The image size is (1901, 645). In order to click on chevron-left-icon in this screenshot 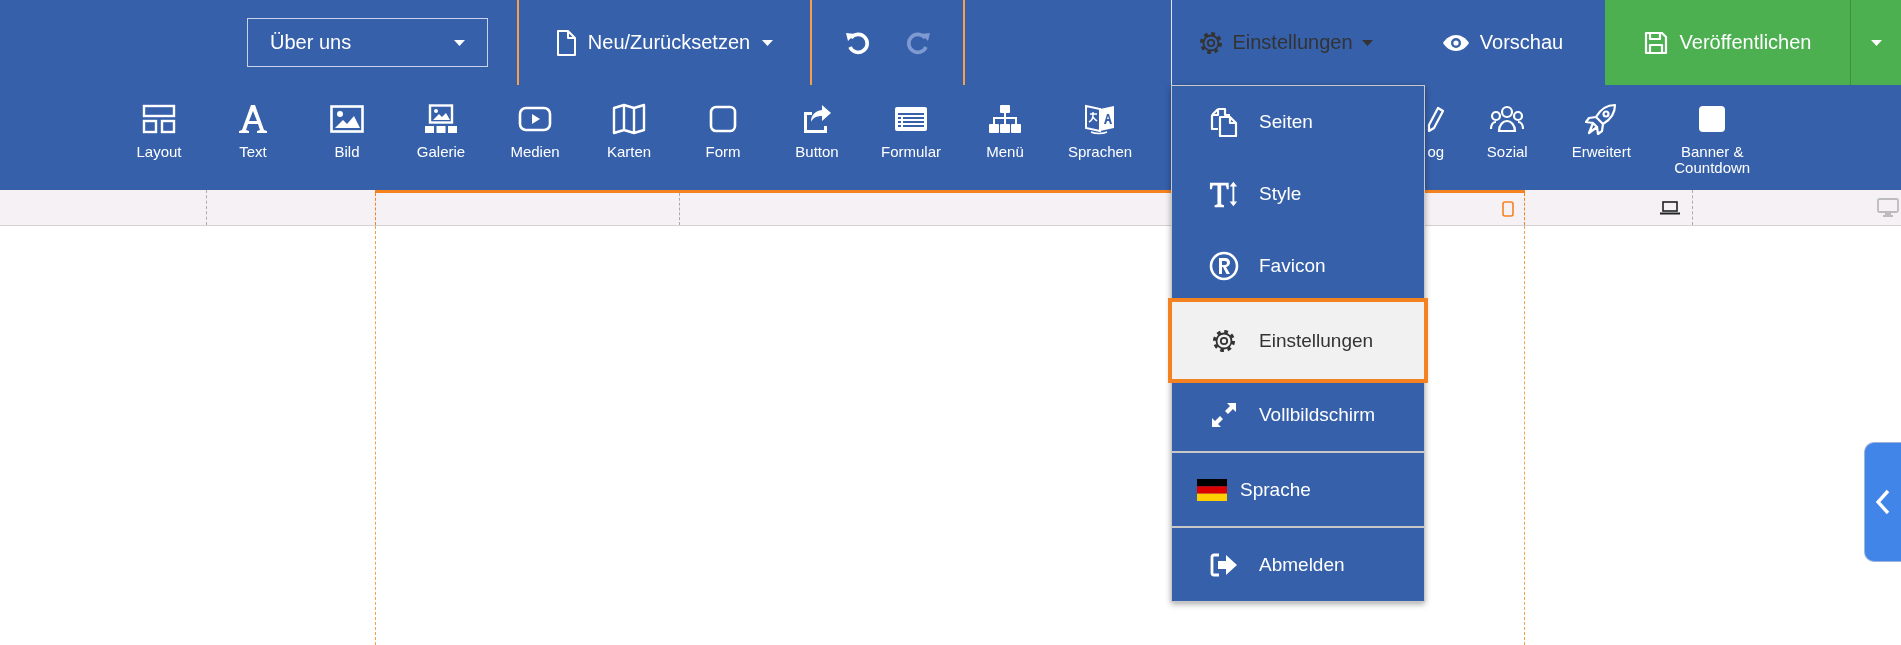, I will do `click(1883, 502)`.